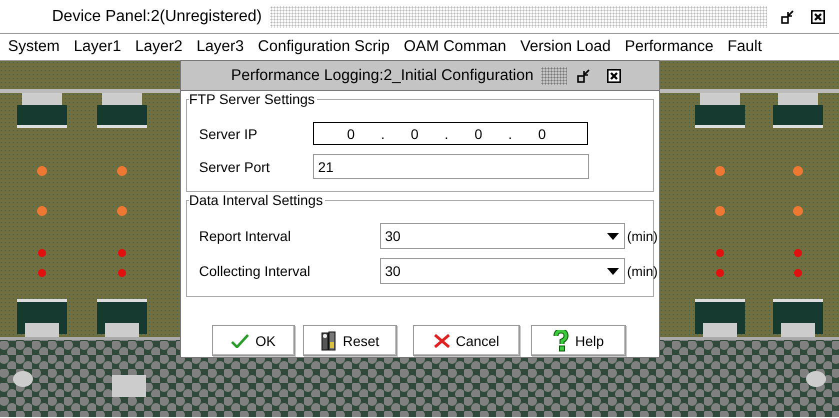 This screenshot has width=839, height=418. I want to click on menu-item: Layer3, so click(220, 47).